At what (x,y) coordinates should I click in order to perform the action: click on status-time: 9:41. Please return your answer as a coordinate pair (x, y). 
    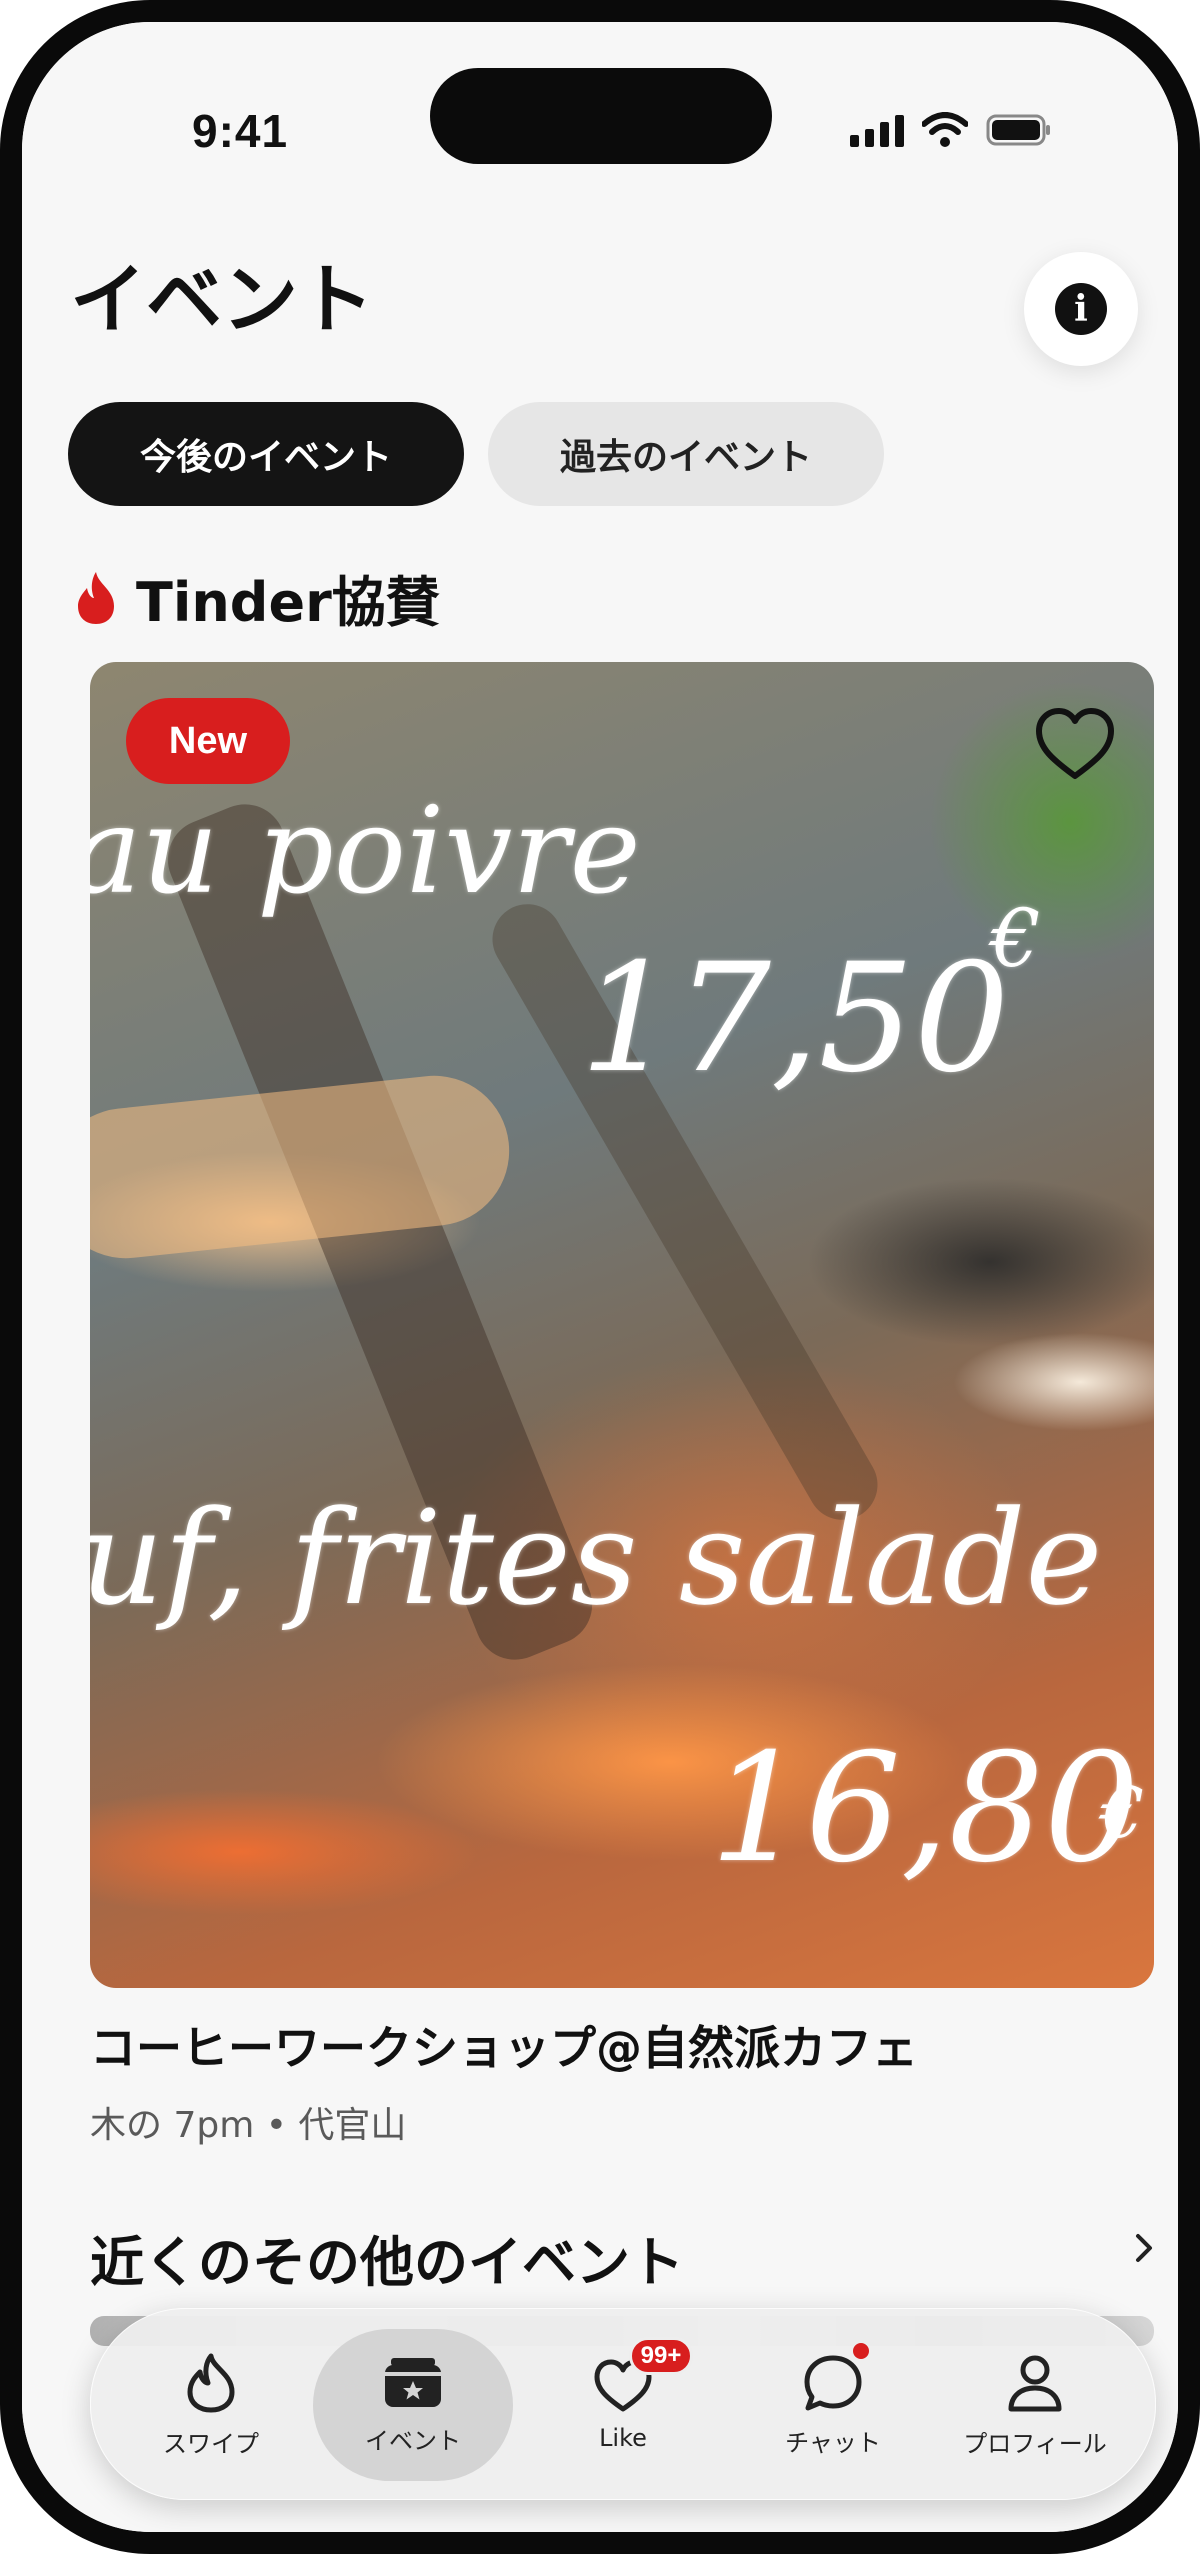
    Looking at the image, I should click on (240, 131).